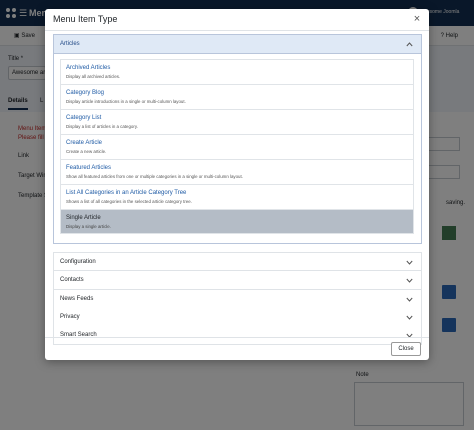 The width and height of the screenshot is (474, 430). I want to click on list-item-description: Display all archived articles., so click(93, 76).